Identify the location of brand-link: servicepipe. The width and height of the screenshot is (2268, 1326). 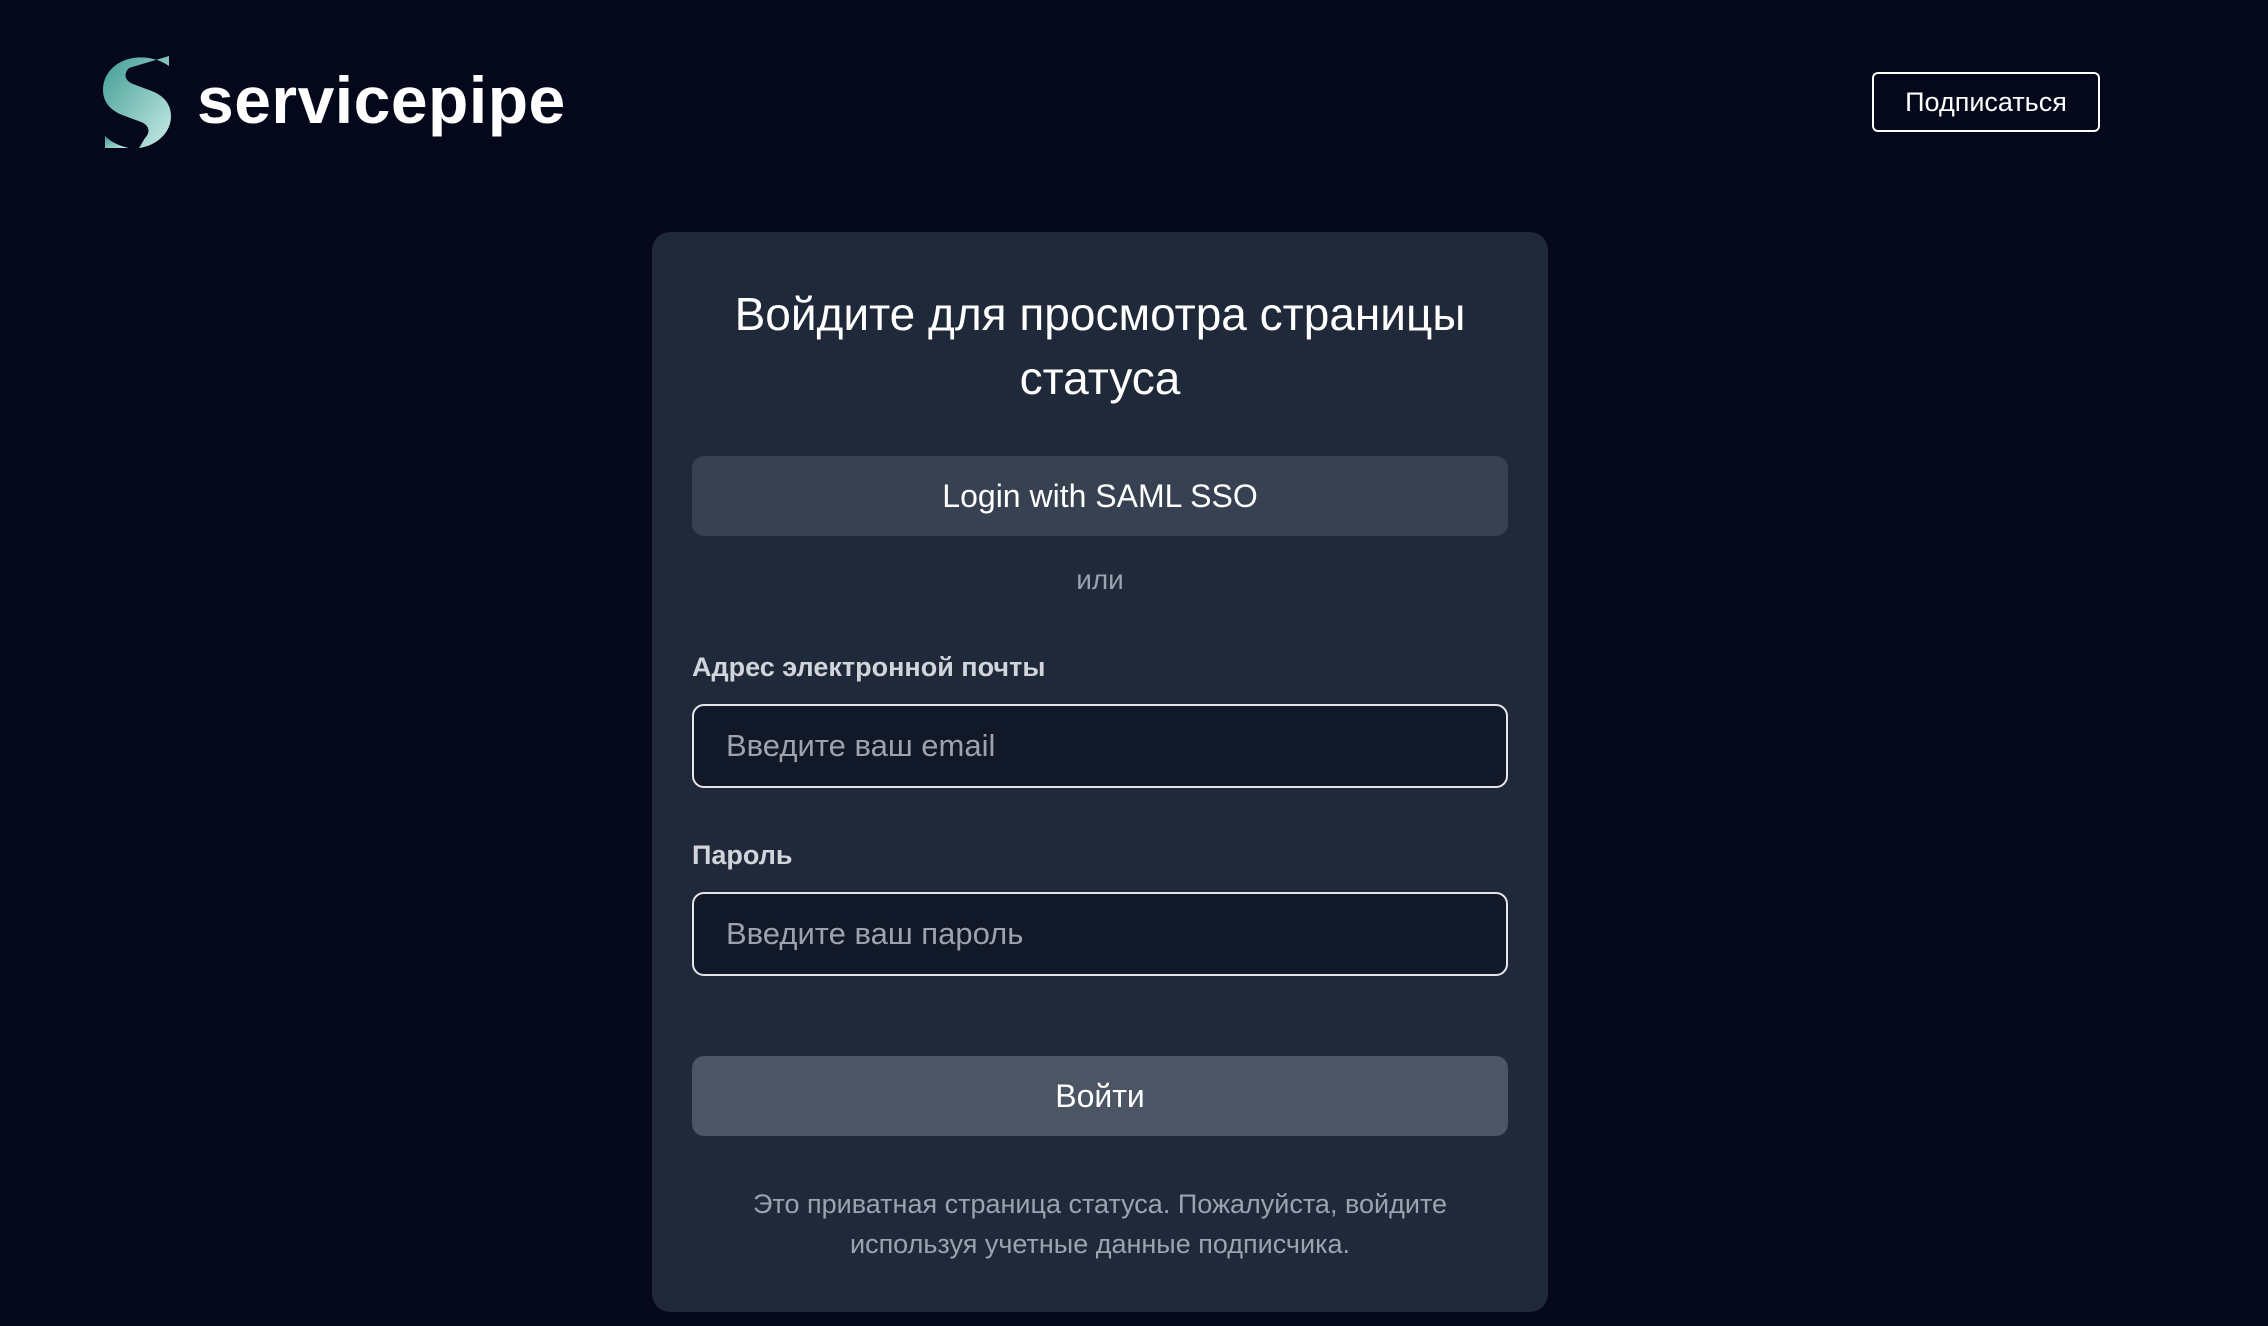
(332, 102).